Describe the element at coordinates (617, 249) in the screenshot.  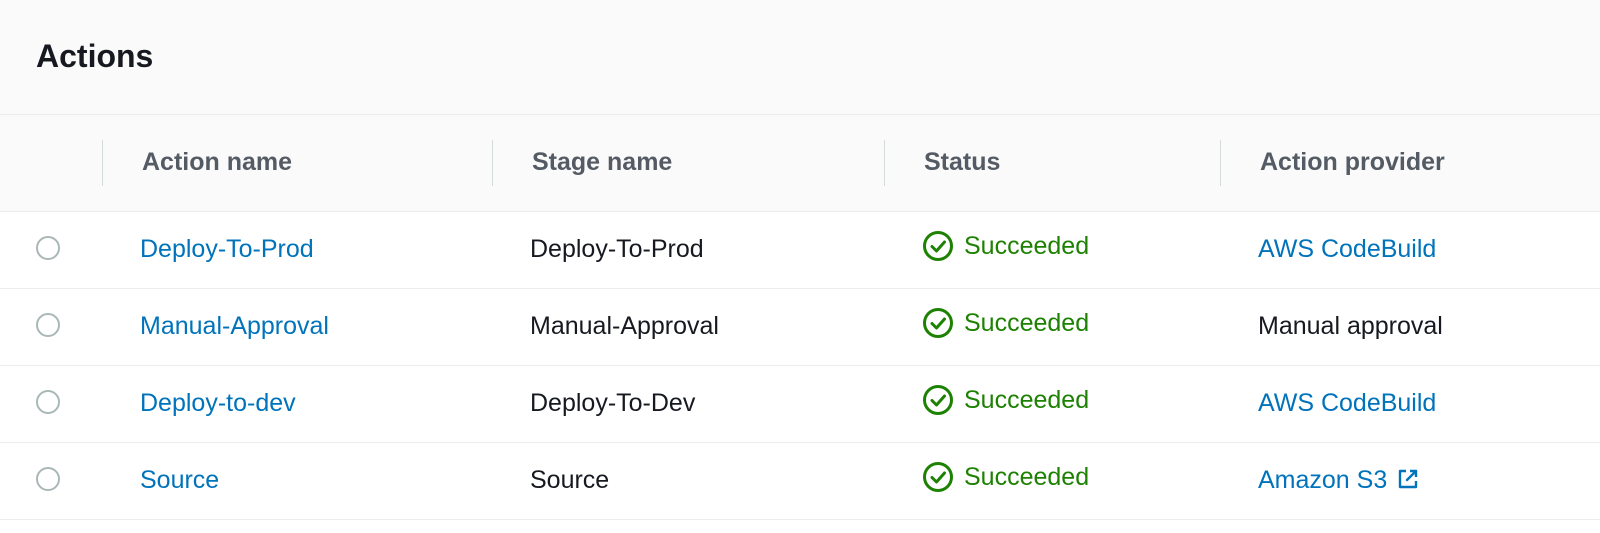
I see `stage-name-text: Deploy-To-Prod` at that location.